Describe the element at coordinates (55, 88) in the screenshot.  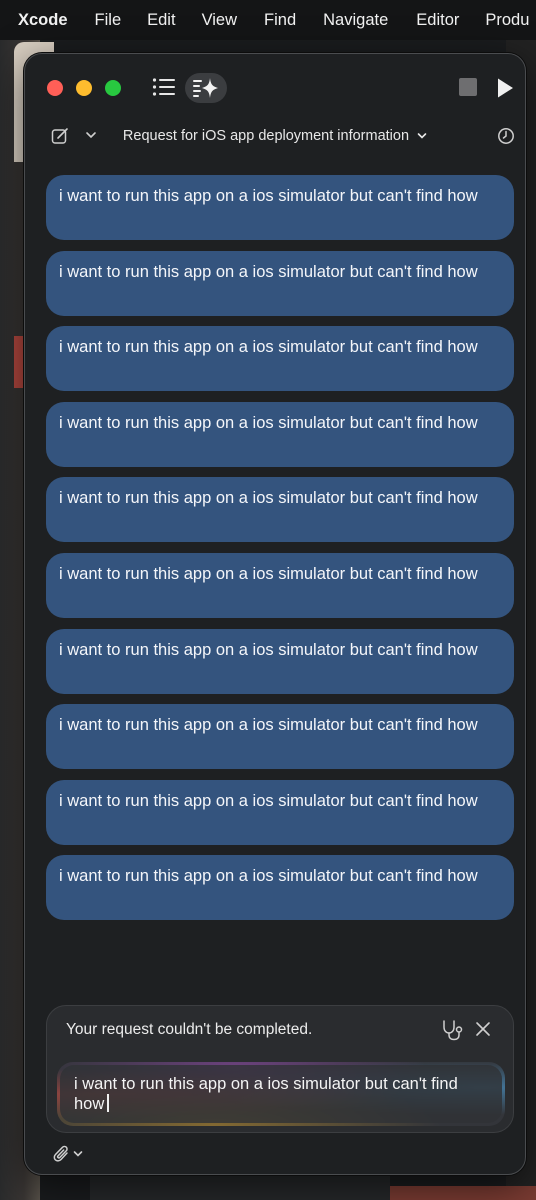
I see `close-window-button` at that location.